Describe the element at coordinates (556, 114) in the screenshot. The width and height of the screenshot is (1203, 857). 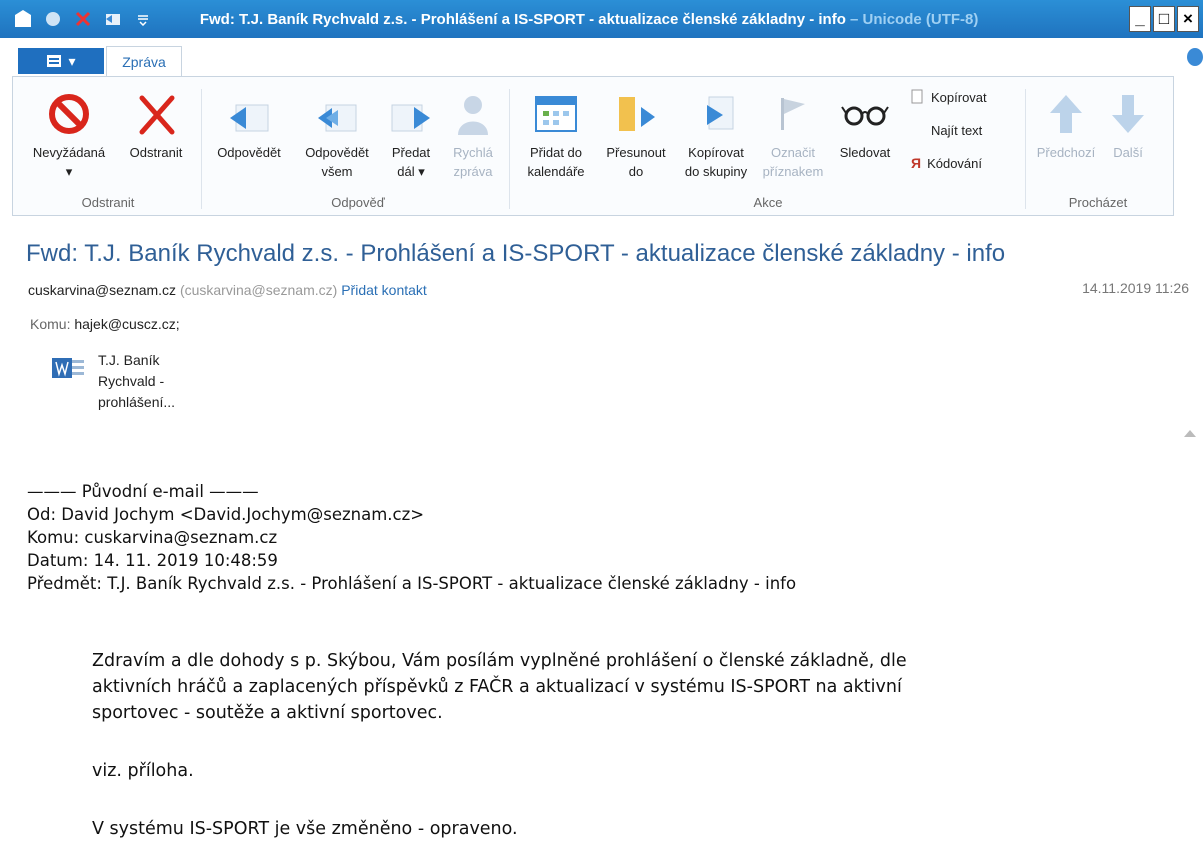
I see `calendar-icon` at that location.